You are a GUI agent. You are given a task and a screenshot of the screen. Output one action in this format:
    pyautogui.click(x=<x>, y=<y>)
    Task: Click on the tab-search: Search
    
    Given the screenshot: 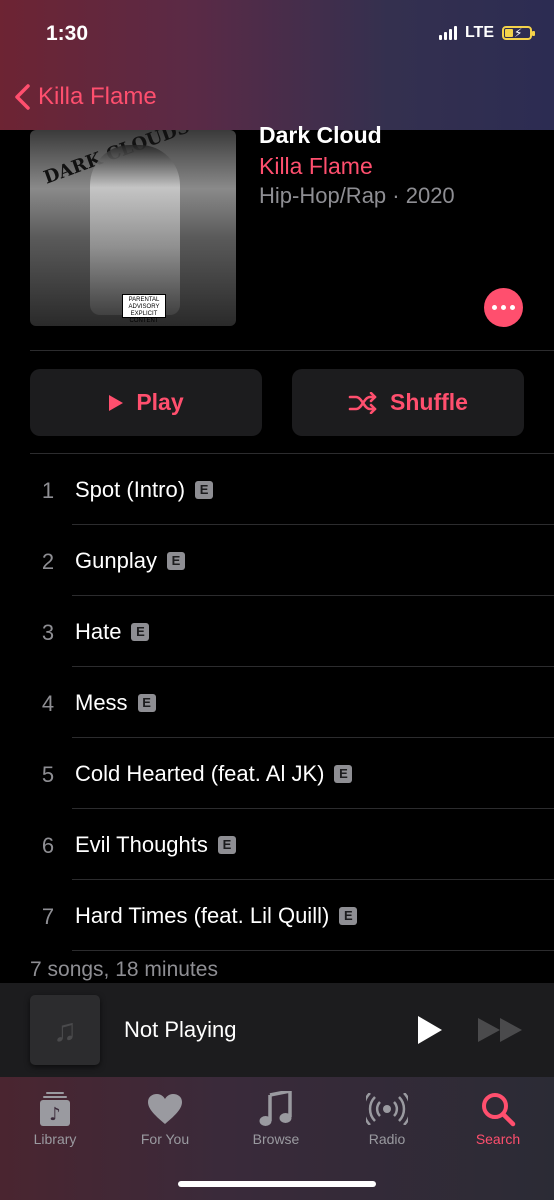 What is the action you would take?
    pyautogui.click(x=498, y=1117)
    